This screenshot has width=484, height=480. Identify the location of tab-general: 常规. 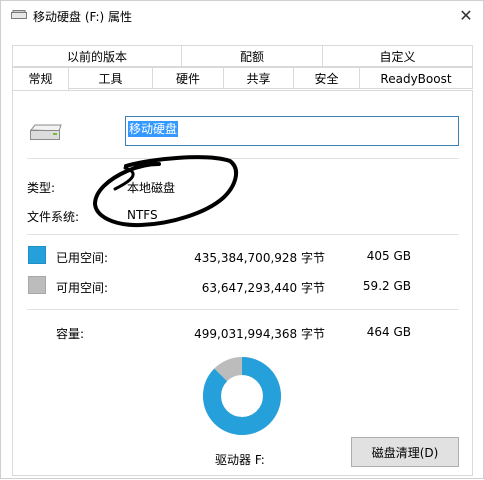
(40, 78).